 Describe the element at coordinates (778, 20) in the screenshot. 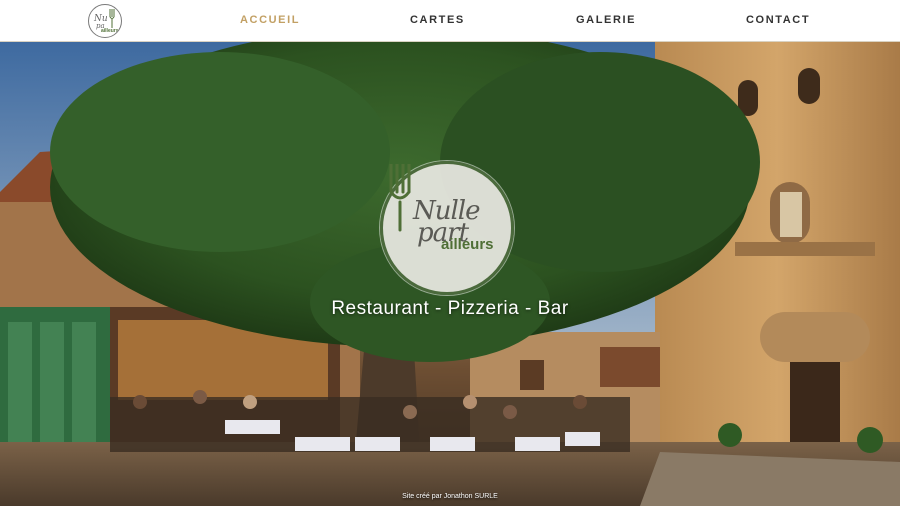

I see `nav-contact: CONTACT` at that location.